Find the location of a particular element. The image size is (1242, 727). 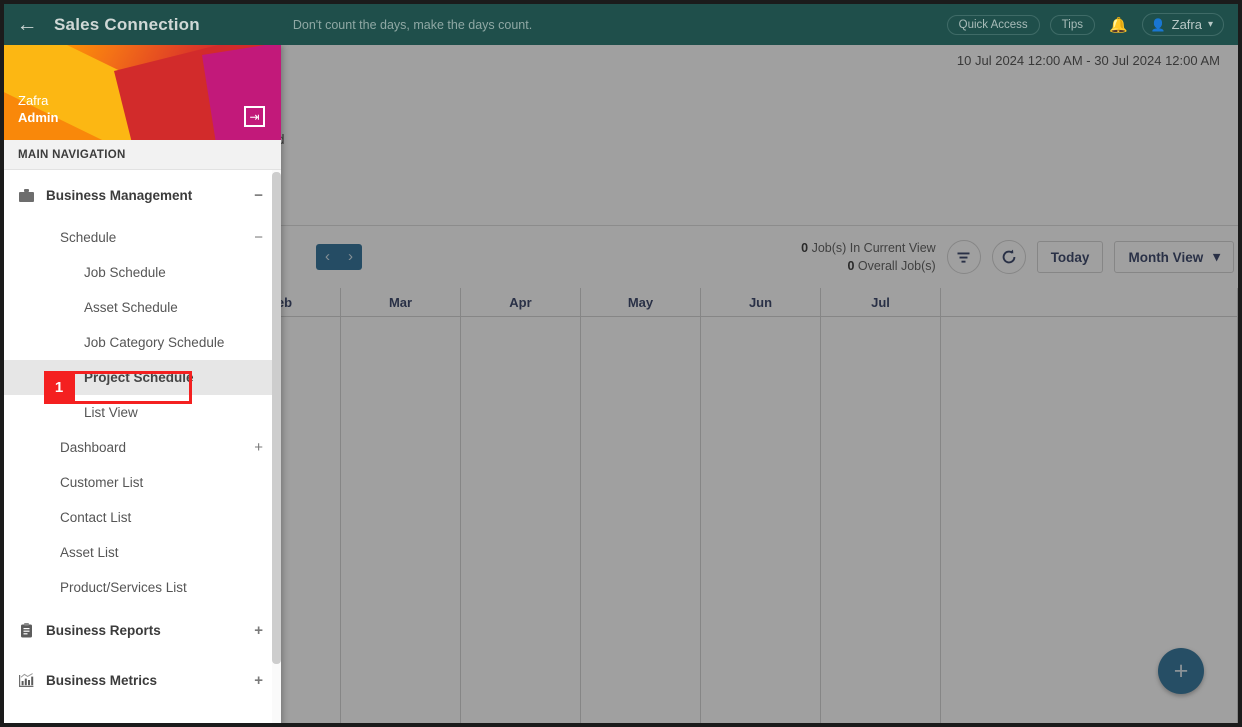

sidebar-item-label: Project Schedule is located at coordinates (139, 377).